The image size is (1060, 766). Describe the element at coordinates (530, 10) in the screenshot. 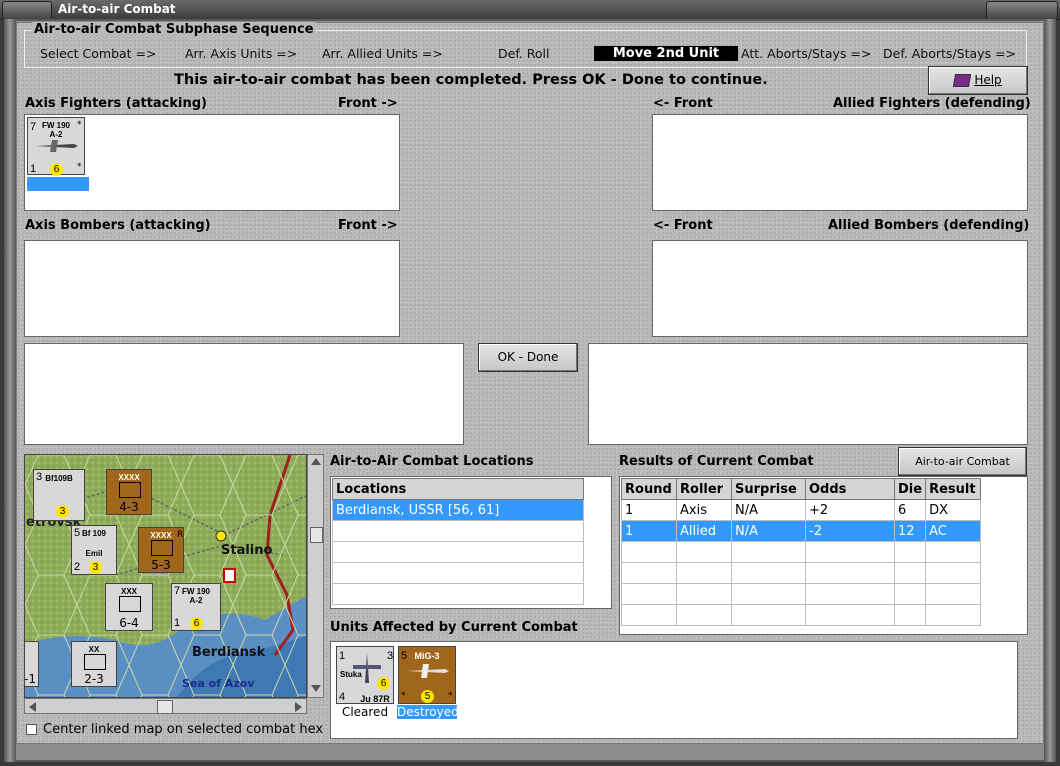

I see `window-titlebar: Air-to-air Combat` at that location.